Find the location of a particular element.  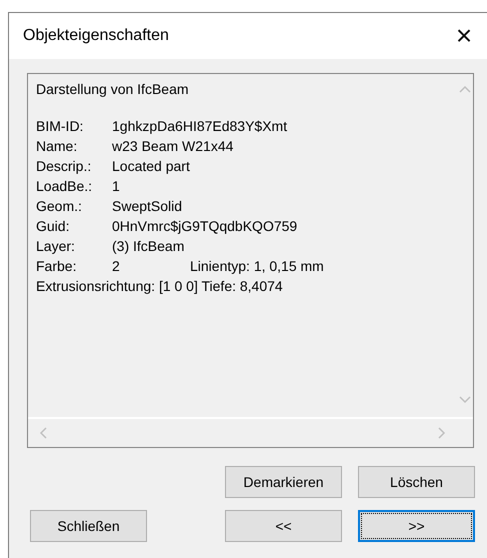

dialog-button: << is located at coordinates (283, 526).